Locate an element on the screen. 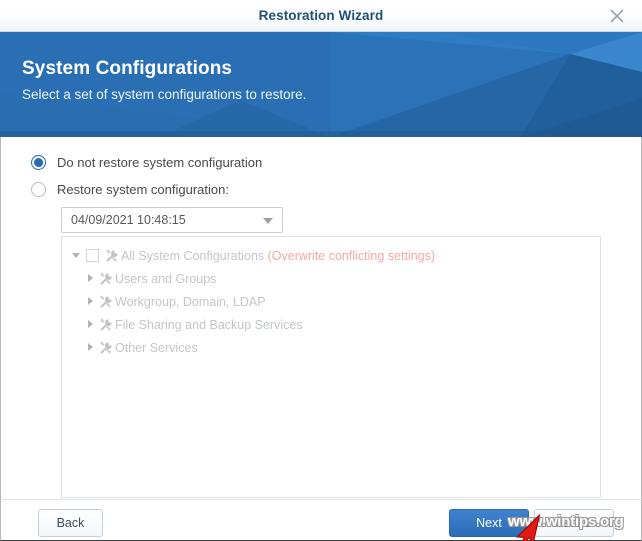 The height and width of the screenshot is (541, 642). radio-indicator-selected is located at coordinates (38, 162).